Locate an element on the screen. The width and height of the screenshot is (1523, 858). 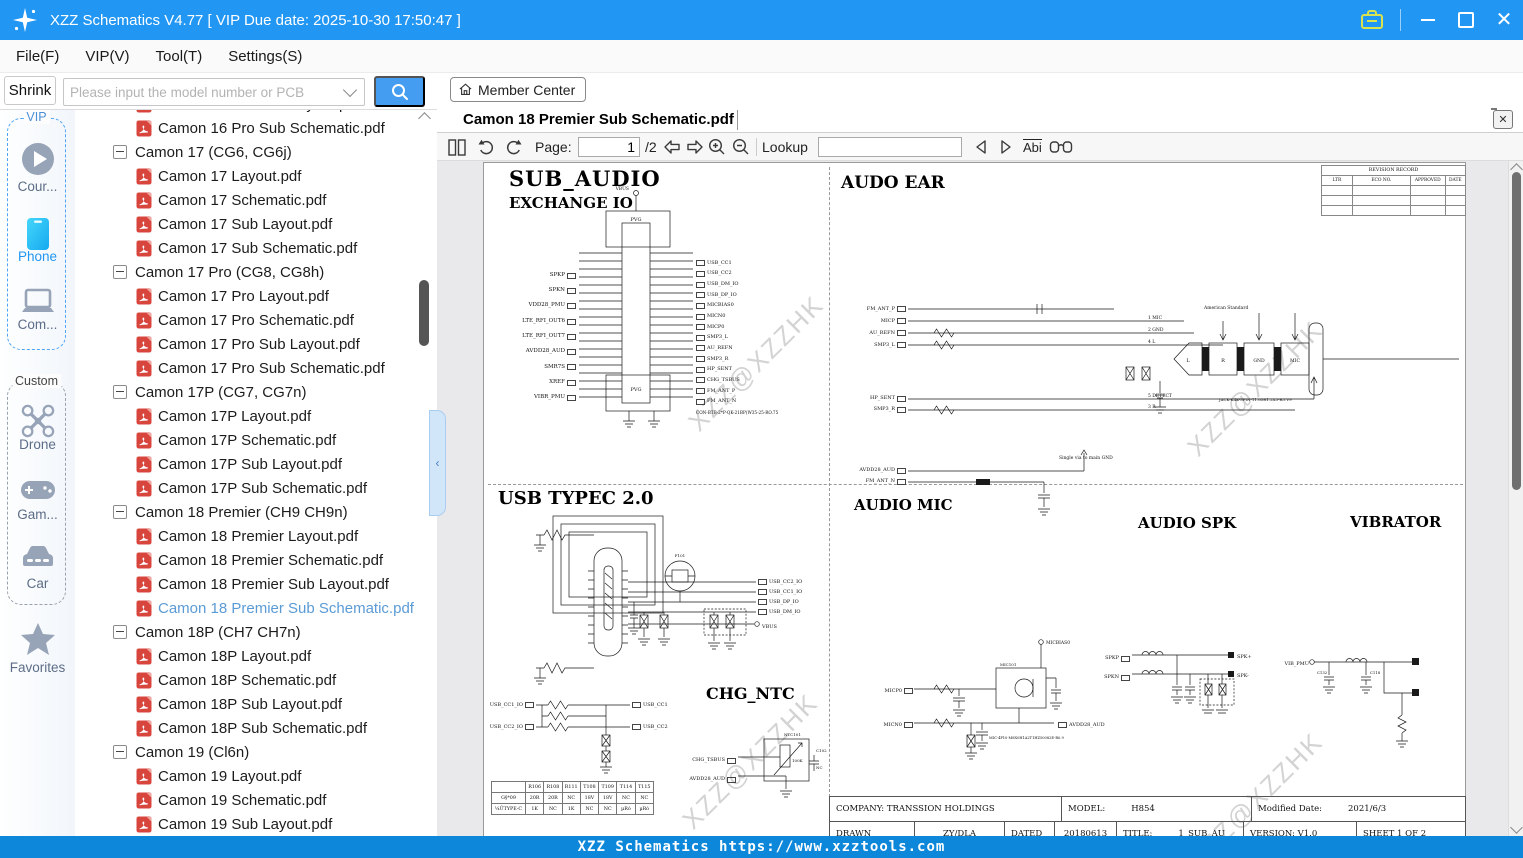
tree-item: Camon 18P Sub Layout.pdf is located at coordinates (256, 704).